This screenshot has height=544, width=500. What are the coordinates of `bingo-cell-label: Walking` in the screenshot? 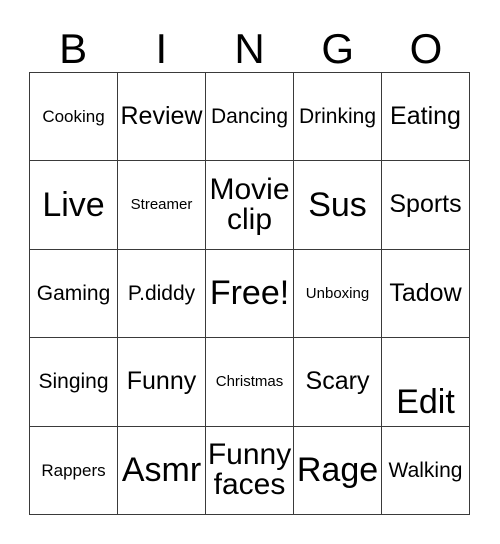 It's located at (425, 470).